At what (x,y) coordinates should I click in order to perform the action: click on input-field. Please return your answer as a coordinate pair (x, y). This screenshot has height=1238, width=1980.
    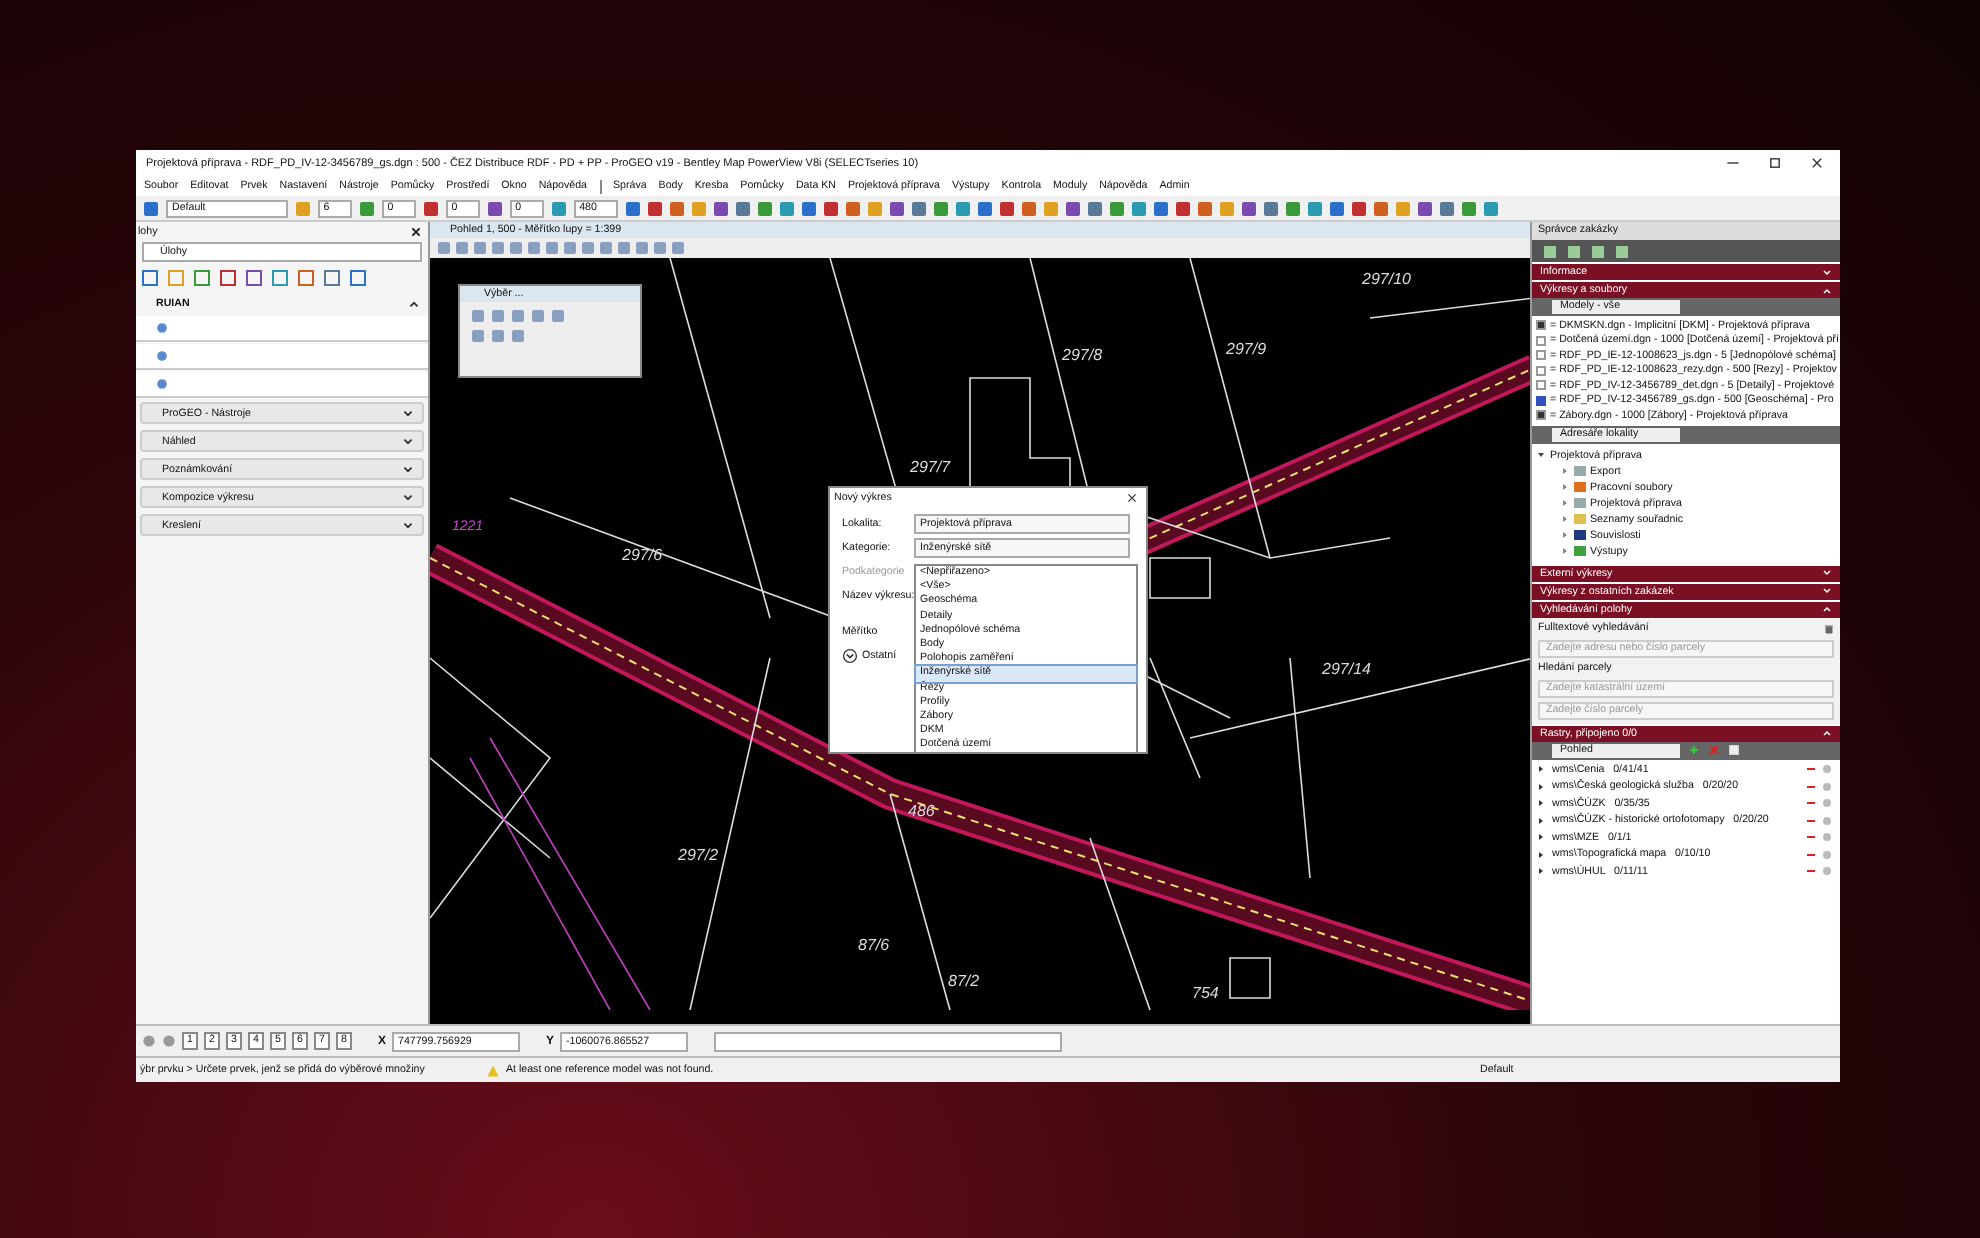
    Looking at the image, I should click on (888, 1041).